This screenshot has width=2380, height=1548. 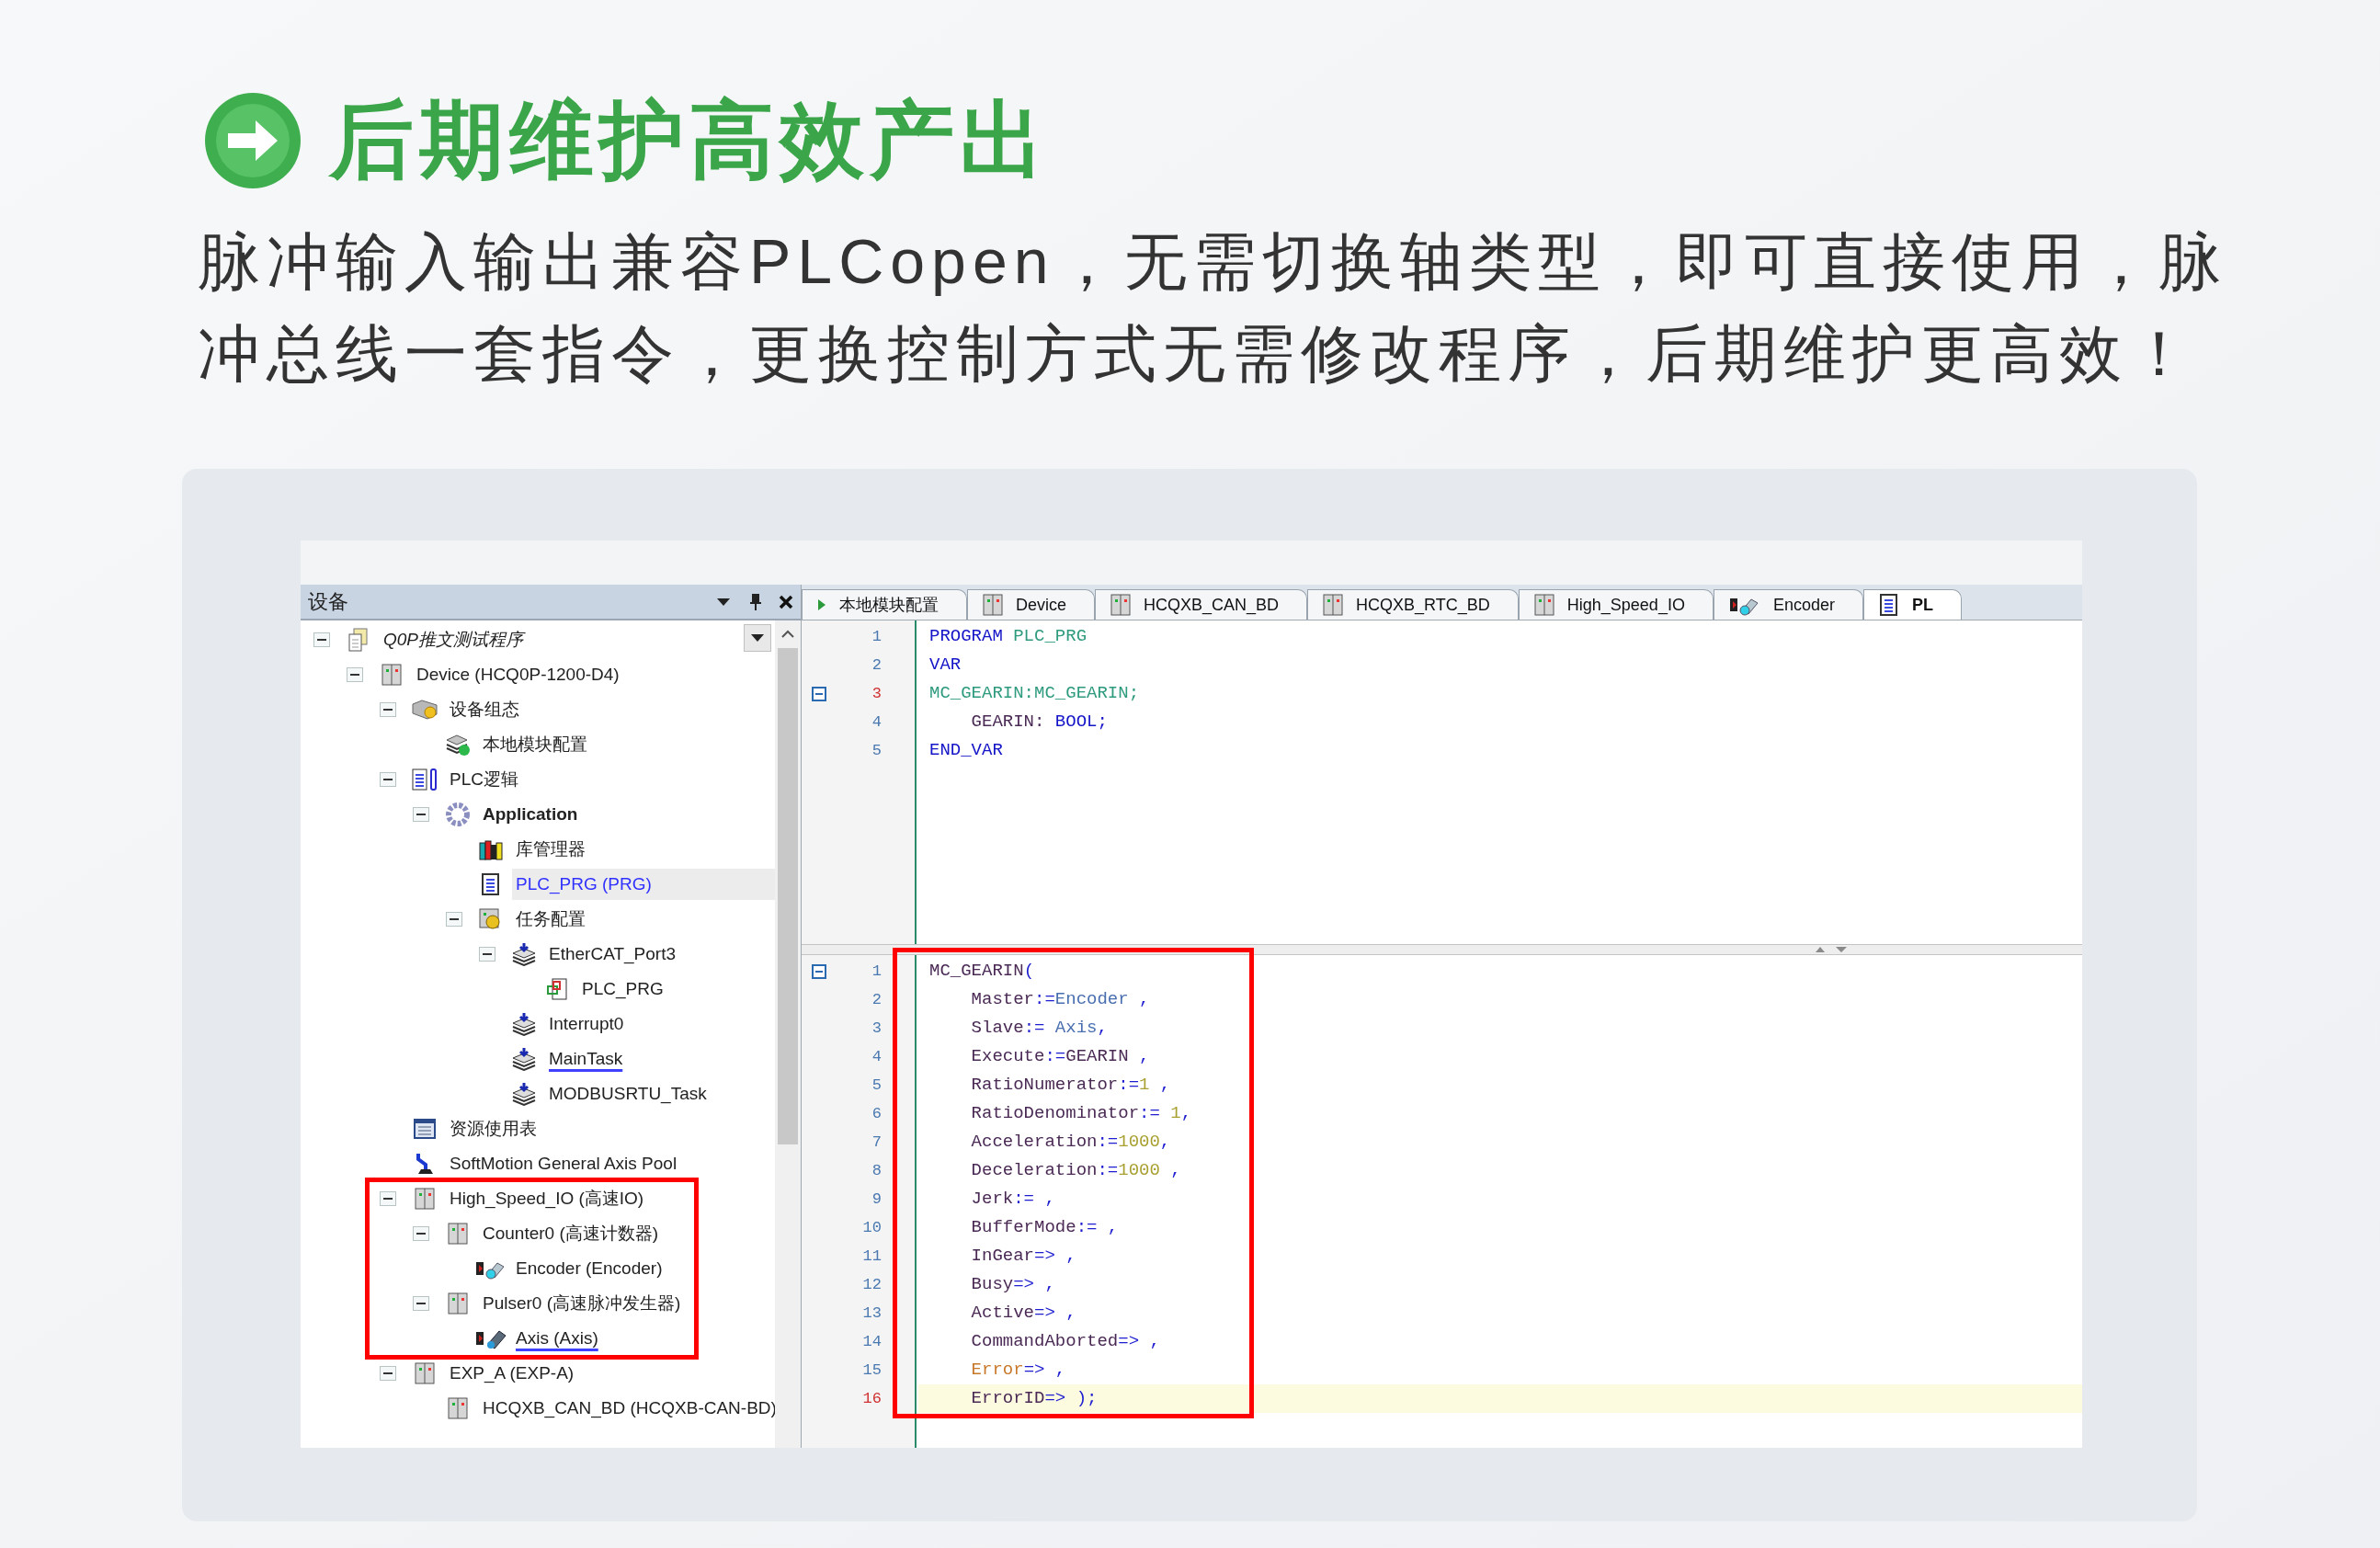 What do you see at coordinates (1831, 949) in the screenshot?
I see `split-arrows-icon` at bounding box center [1831, 949].